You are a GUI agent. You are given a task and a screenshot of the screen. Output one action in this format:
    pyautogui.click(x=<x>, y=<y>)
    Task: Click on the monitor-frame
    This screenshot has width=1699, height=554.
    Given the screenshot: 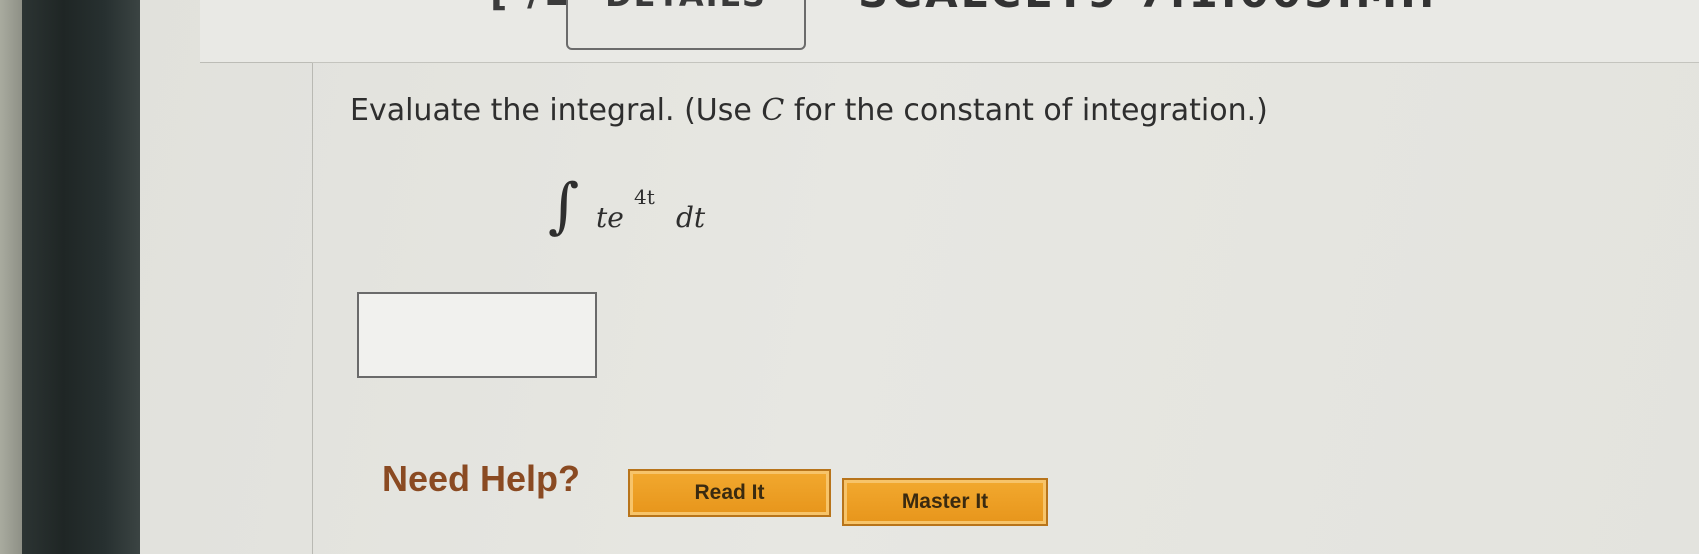 What is the action you would take?
    pyautogui.click(x=81, y=277)
    